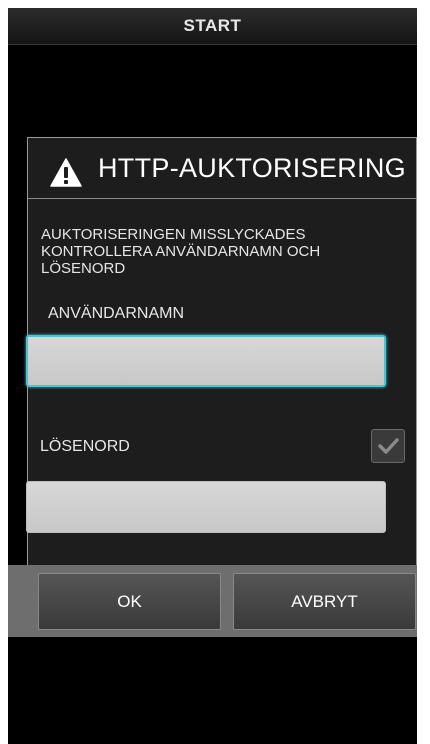  Describe the element at coordinates (116, 313) in the screenshot. I see `username-label: ANVÄNDARNAMN` at that location.